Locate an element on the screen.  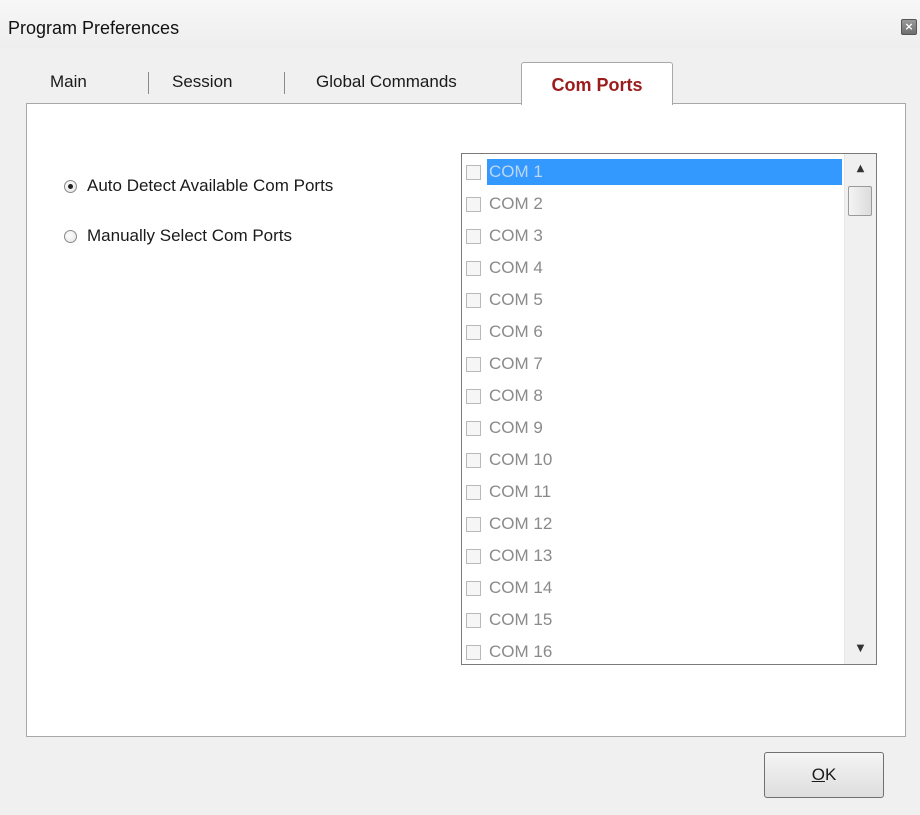
list-item: COM 6 is located at coordinates (654, 332).